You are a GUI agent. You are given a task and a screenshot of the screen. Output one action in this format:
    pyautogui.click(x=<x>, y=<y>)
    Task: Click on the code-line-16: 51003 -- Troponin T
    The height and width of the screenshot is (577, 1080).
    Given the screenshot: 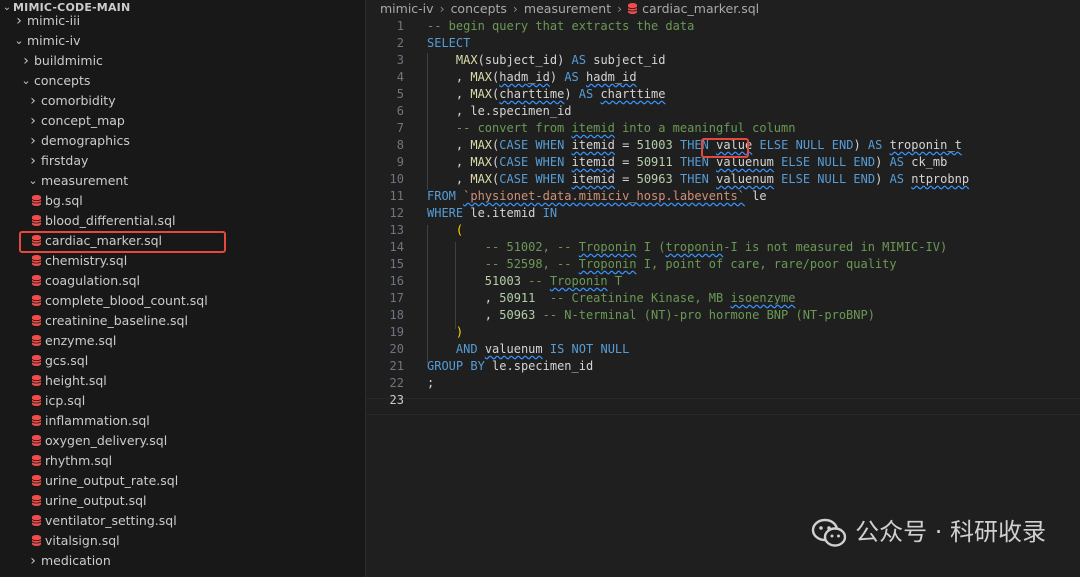 What is the action you would take?
    pyautogui.click(x=524, y=281)
    